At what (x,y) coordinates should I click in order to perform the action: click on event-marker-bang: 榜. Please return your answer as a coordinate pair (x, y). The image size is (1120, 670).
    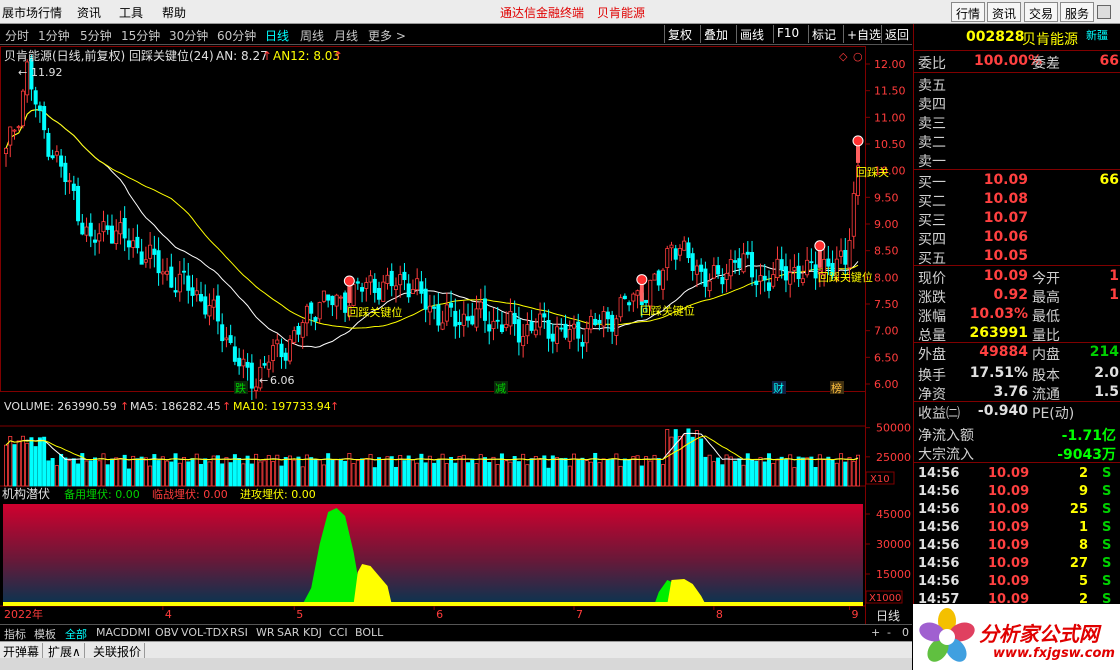
    Looking at the image, I should click on (836, 388).